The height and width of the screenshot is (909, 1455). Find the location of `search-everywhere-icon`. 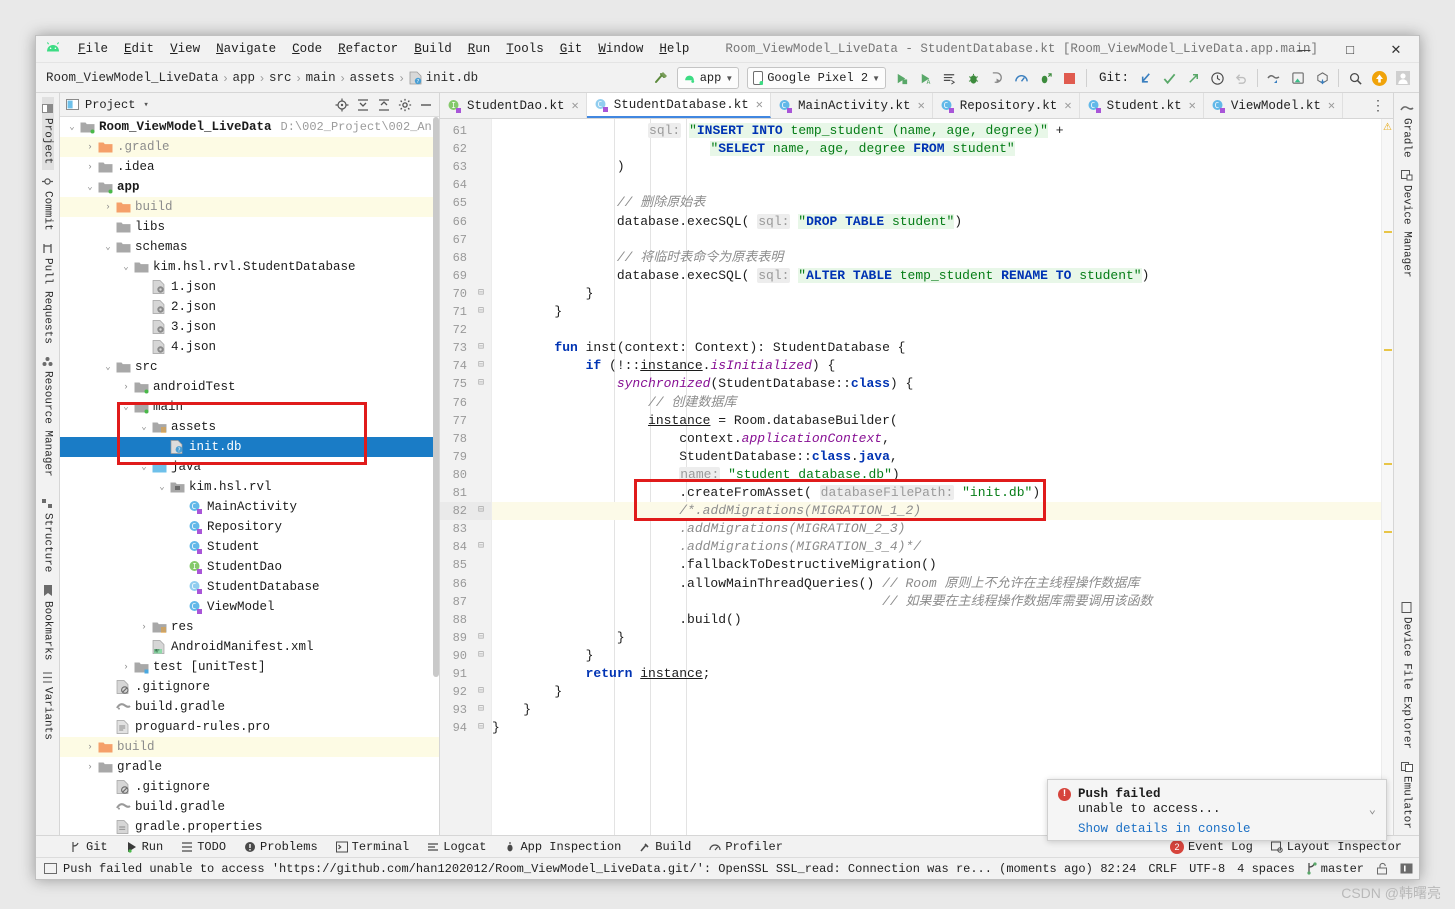

search-everywhere-icon is located at coordinates (1355, 78).